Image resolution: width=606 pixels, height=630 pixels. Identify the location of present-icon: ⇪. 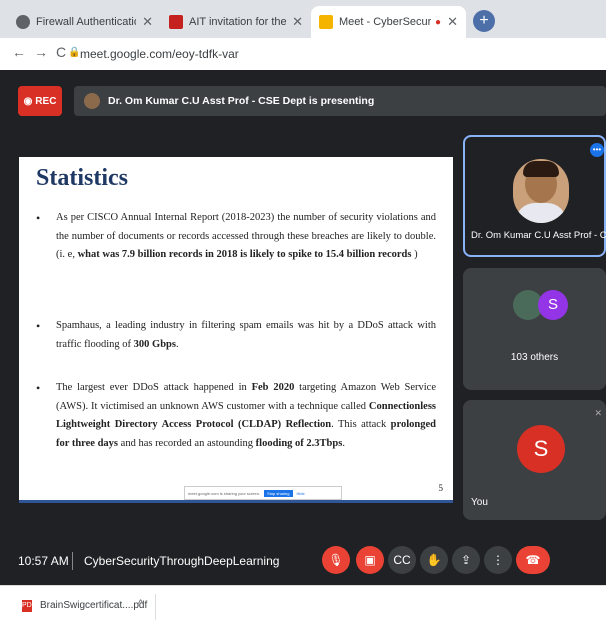
(466, 560).